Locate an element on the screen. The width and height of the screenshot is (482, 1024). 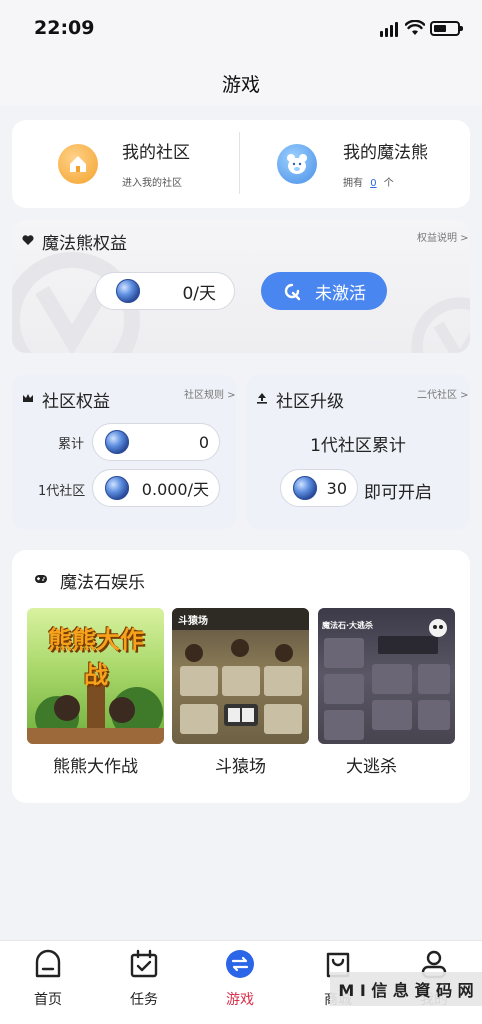
bear-battle-art-title: 熊熊大作战 is located at coordinates (96, 657).